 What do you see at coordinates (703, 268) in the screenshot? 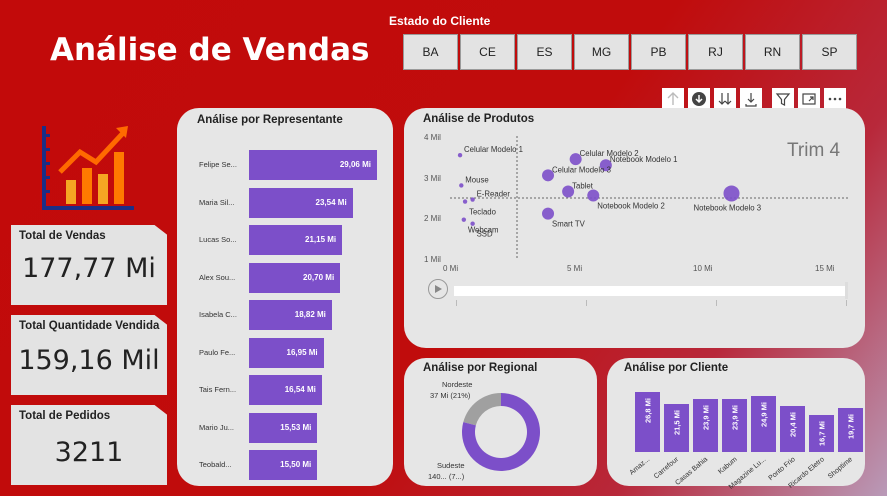
I see `x-tick-label: 10 Mi` at bounding box center [703, 268].